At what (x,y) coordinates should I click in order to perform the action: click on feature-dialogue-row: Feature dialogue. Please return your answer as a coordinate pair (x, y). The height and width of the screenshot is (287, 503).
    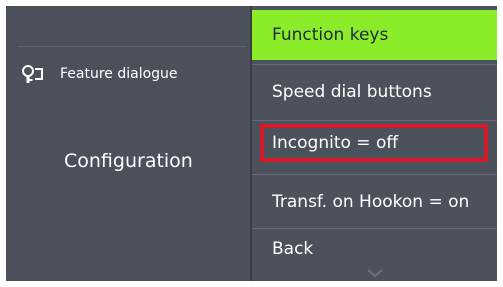
    Looking at the image, I should click on (99, 74).